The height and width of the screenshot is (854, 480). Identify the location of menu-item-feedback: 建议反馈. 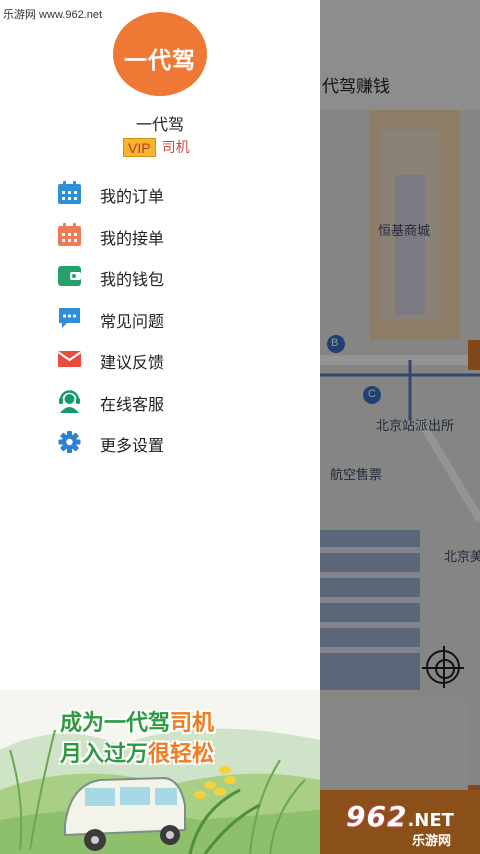
(160, 359).